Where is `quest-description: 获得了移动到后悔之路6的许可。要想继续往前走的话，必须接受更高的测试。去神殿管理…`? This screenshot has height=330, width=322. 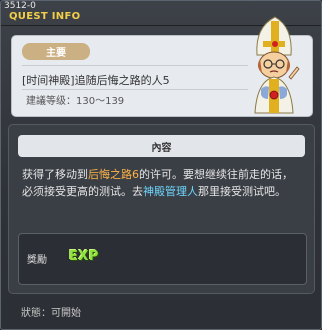 quest-description: 获得了移动到后悔之路6的许可。要想继续往前走的话，必须接受更高的测试。去神殿管理… is located at coordinates (162, 183).